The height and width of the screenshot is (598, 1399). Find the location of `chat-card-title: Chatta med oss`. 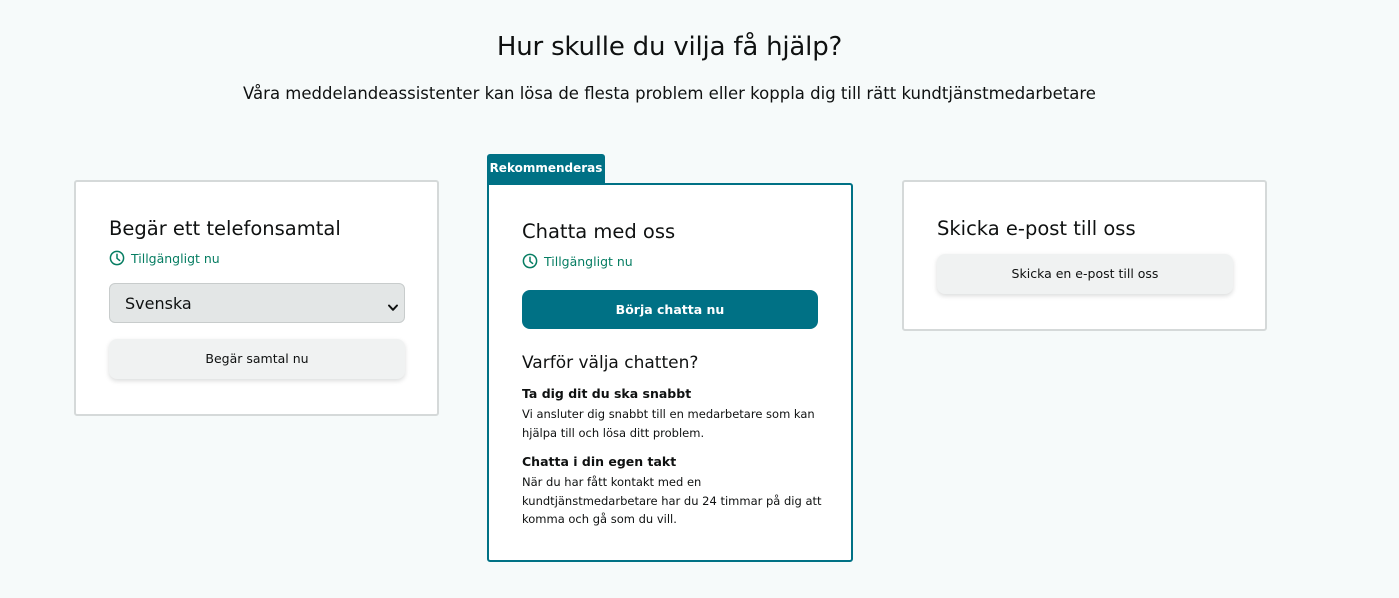

chat-card-title: Chatta med oss is located at coordinates (599, 231).